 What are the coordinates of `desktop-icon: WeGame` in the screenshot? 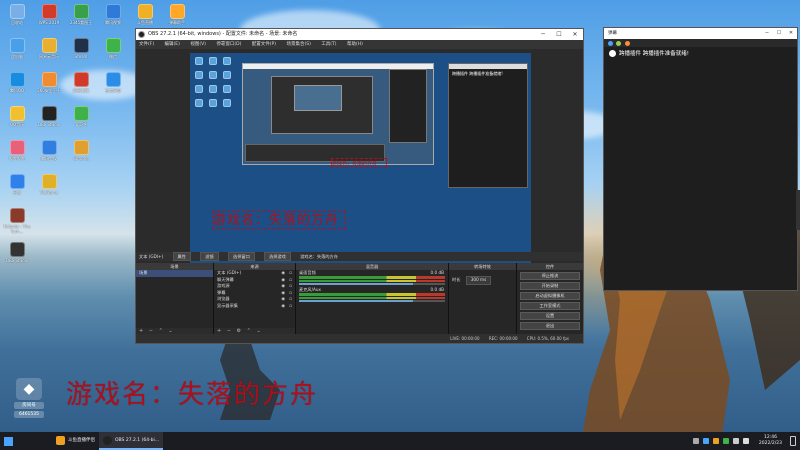 It's located at (49, 184).